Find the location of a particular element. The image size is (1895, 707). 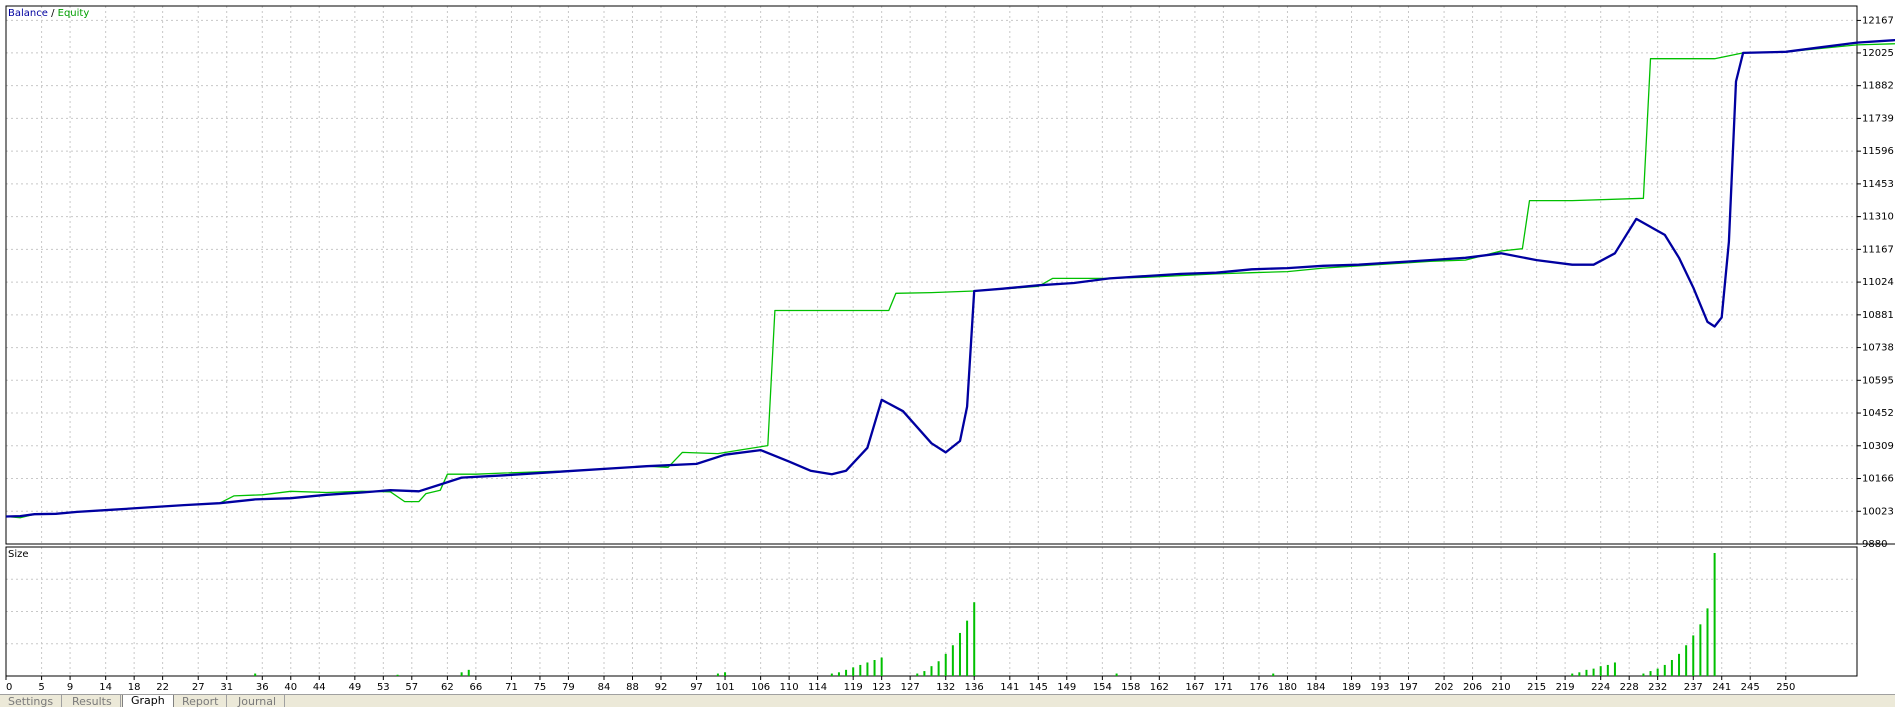

x-tick-label: 44 is located at coordinates (319, 687).